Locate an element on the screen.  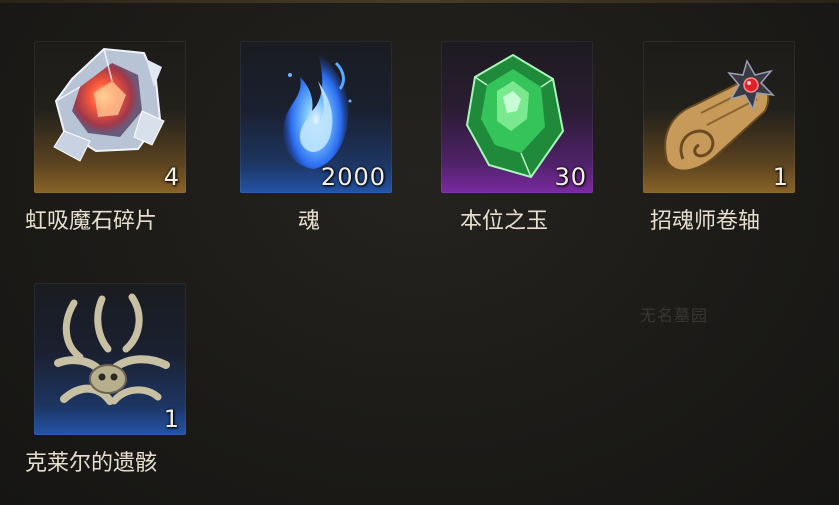
item-slot-crystal-shard: 4 虹吸魔石碎片 is located at coordinates (124, 141).